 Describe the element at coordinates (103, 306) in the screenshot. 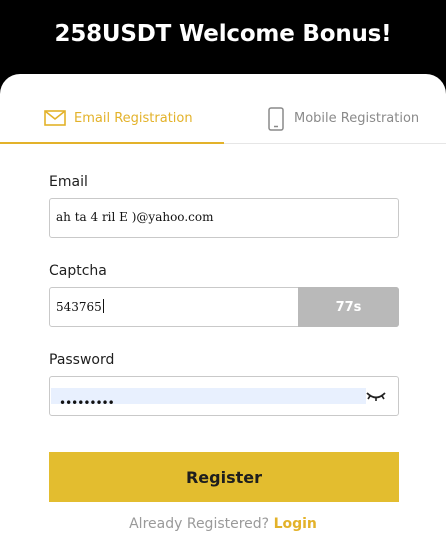

I see `text-cursor` at that location.